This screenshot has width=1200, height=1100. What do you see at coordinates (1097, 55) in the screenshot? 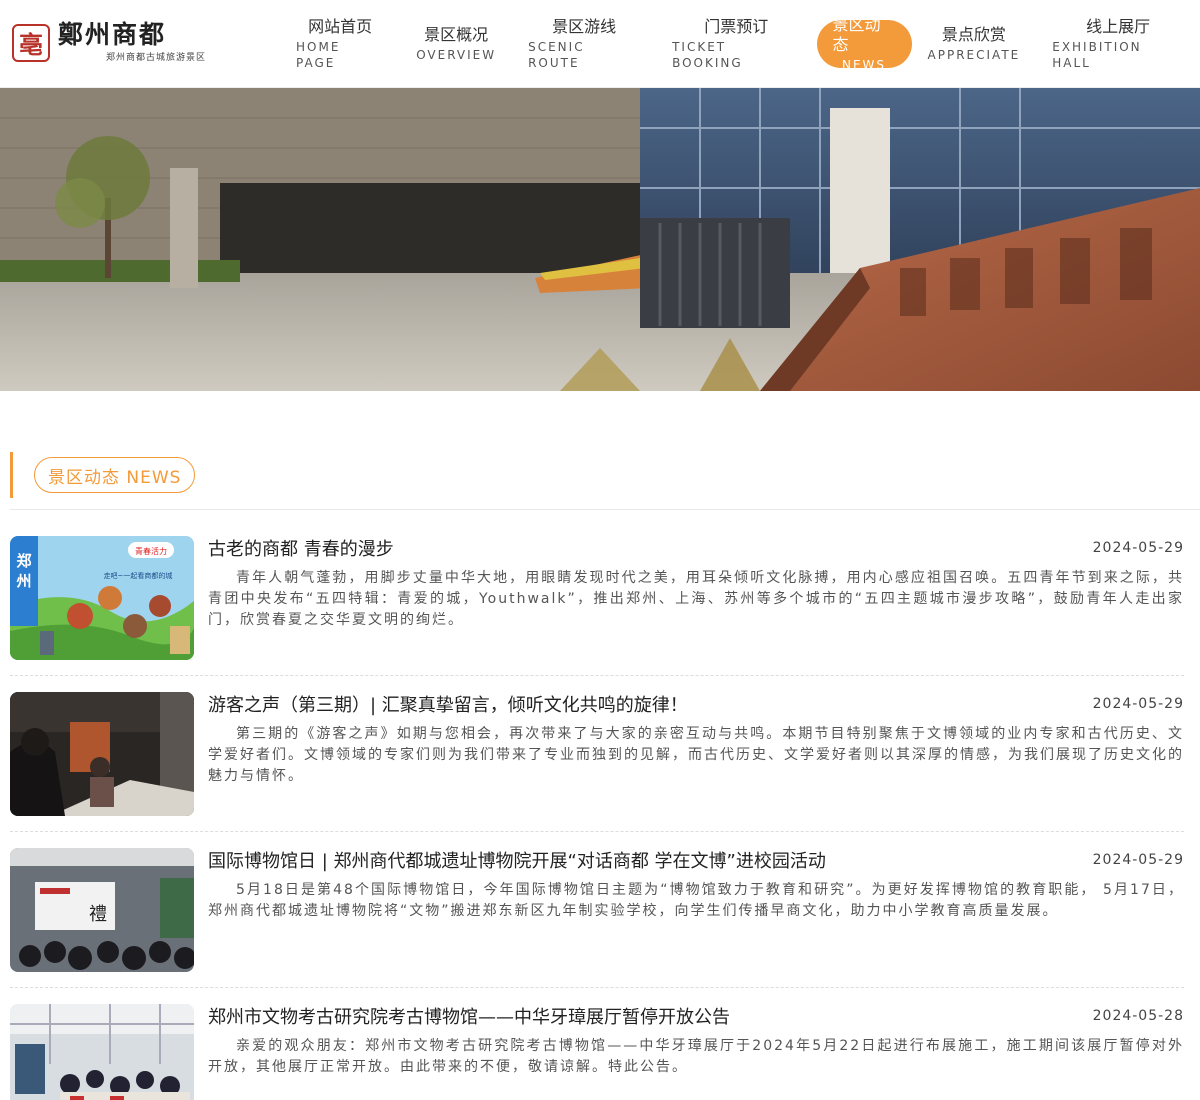
I see `nav-item-sublabel: EXHIBITION HALL` at bounding box center [1097, 55].